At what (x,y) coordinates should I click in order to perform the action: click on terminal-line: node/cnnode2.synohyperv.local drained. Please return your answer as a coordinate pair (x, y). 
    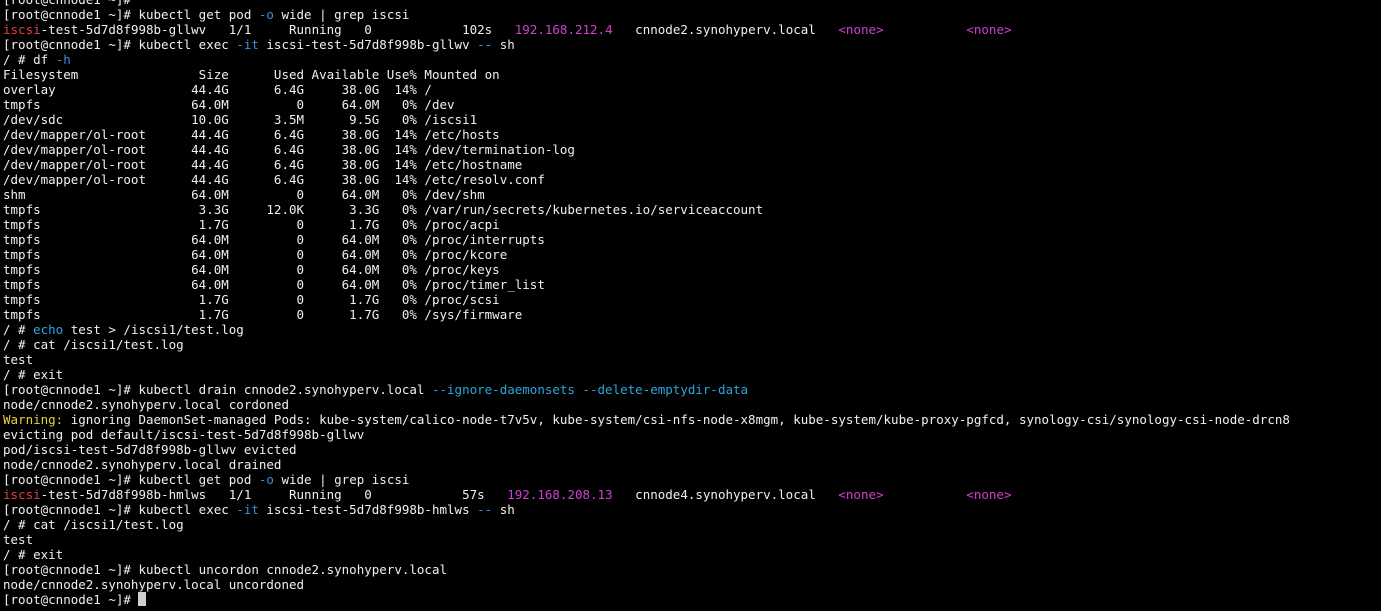
    Looking at the image, I should click on (692, 464).